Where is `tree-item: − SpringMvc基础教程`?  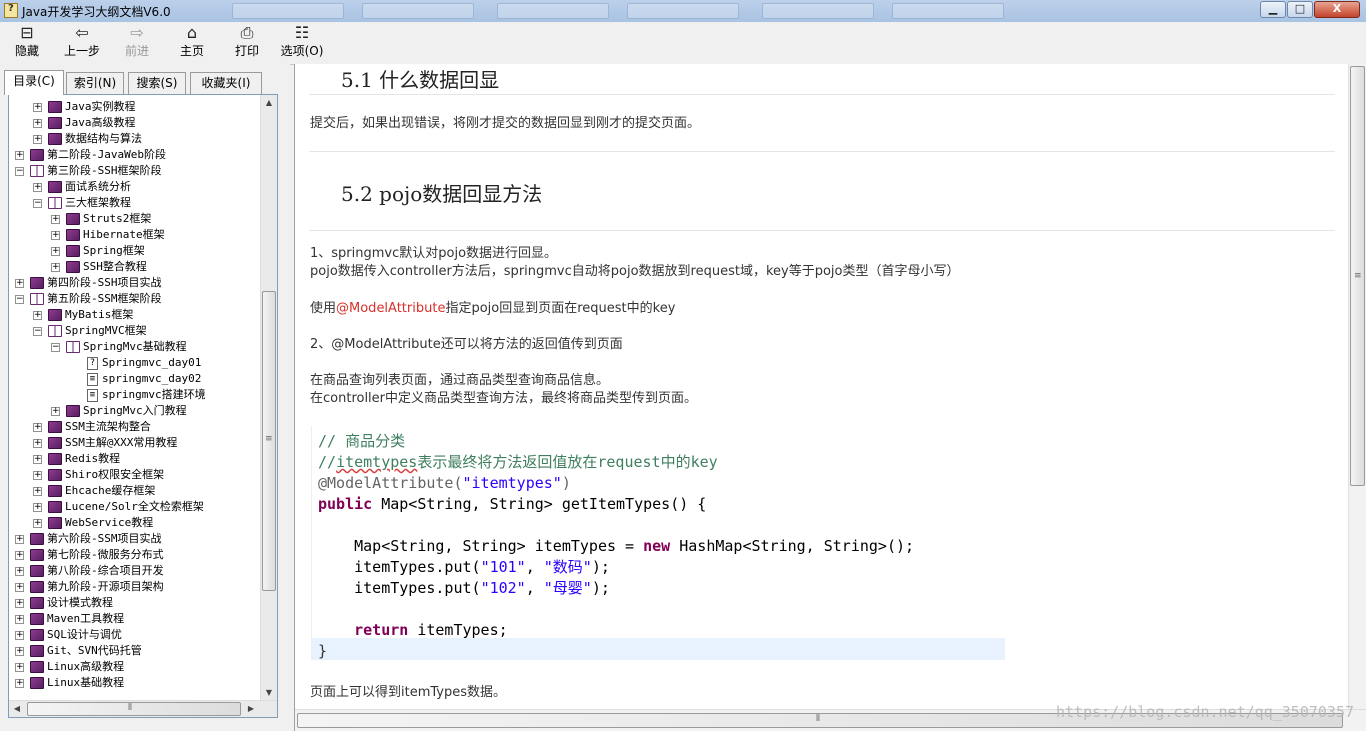
tree-item: − SpringMvc基础教程 is located at coordinates (119, 347).